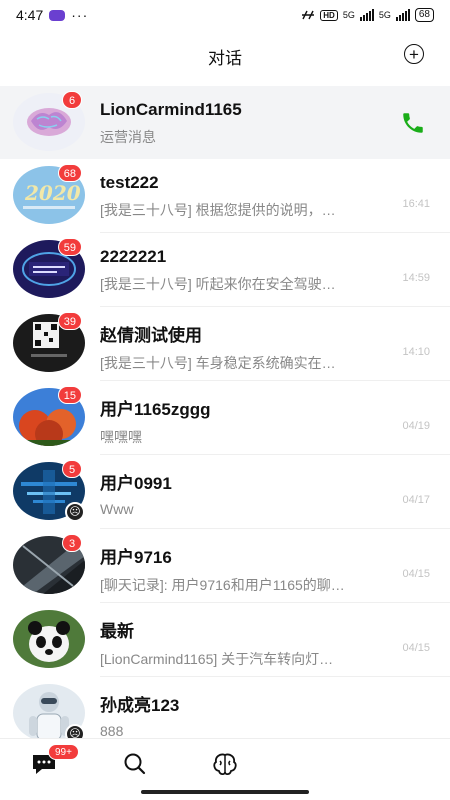 This screenshot has height=800, width=450. I want to click on home-indicator, so click(225, 792).